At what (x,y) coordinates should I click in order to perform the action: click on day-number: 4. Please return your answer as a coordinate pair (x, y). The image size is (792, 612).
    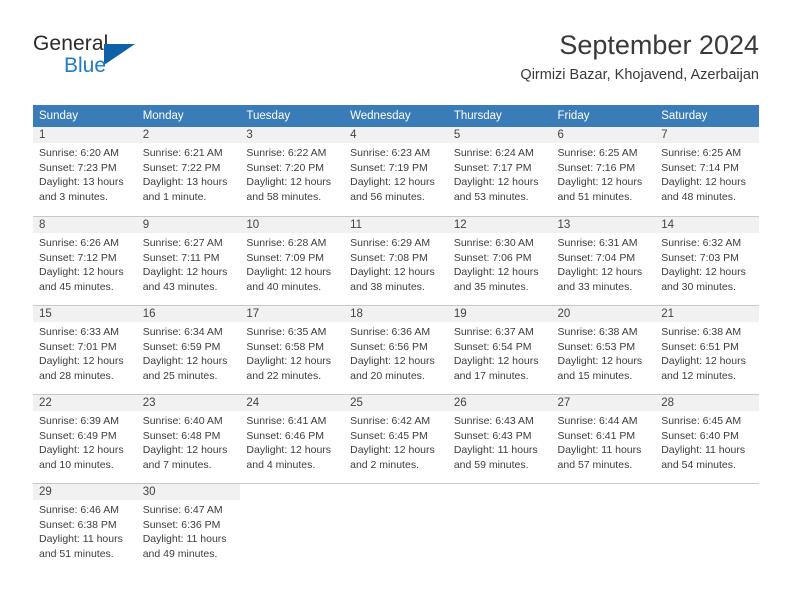
    Looking at the image, I should click on (396, 135).